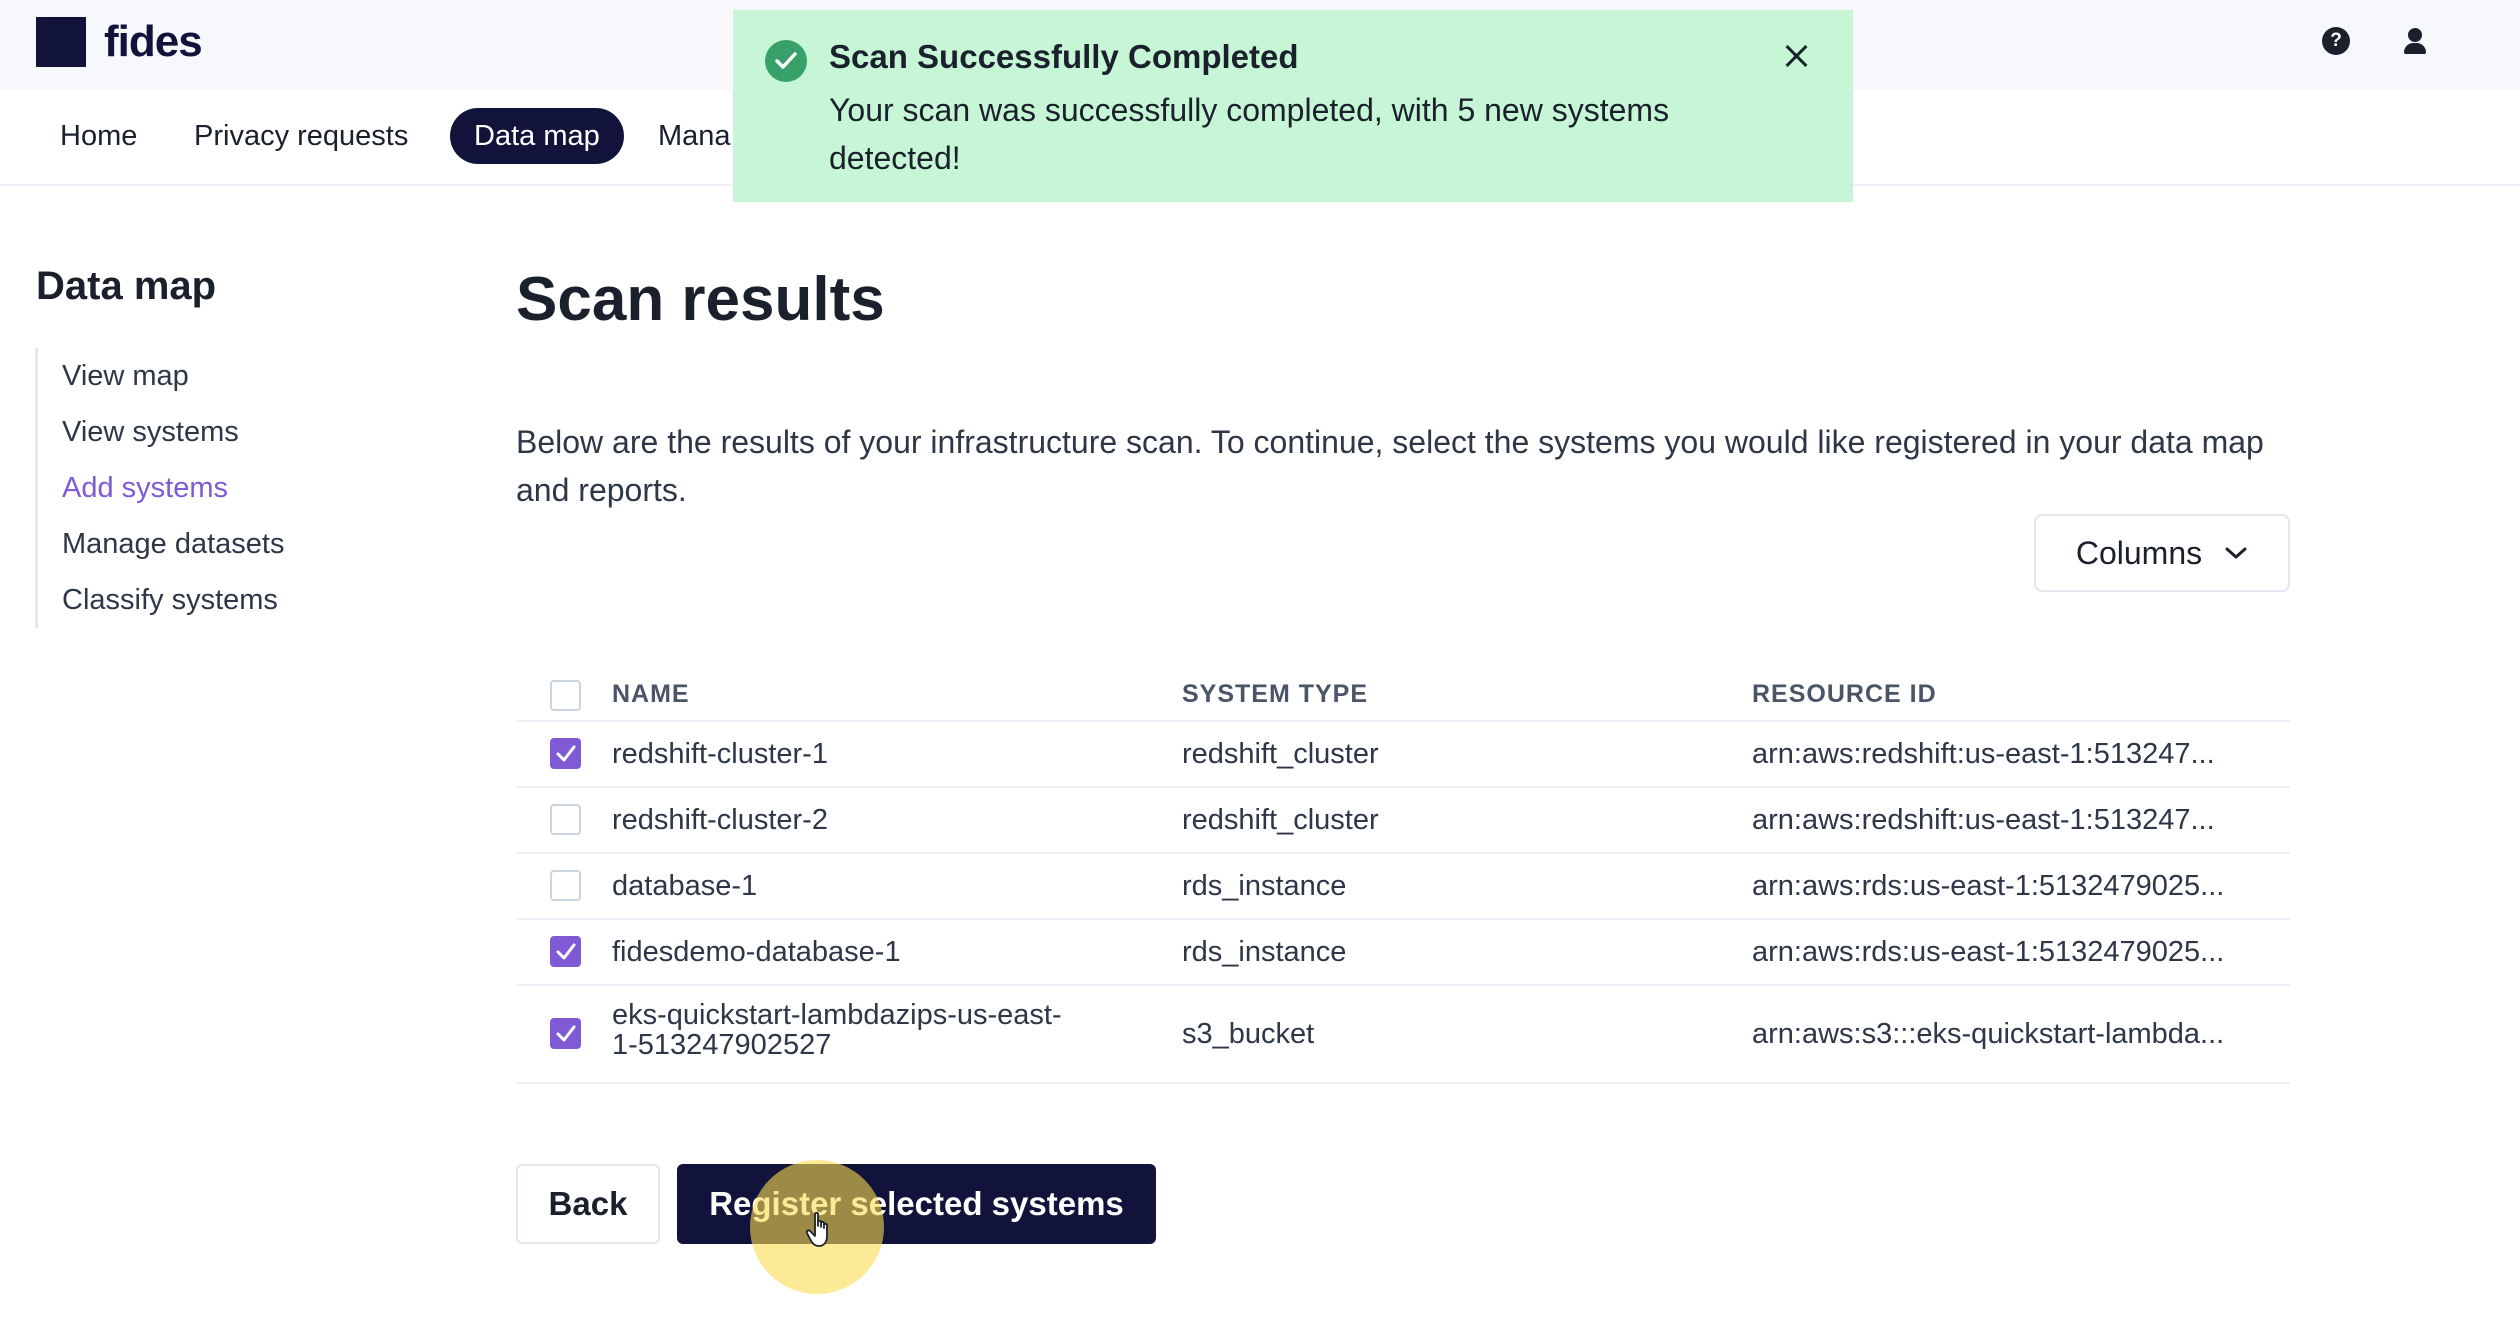 The height and width of the screenshot is (1320, 2520). I want to click on column-header-system-type: SYSTEM TYPE, so click(1275, 694).